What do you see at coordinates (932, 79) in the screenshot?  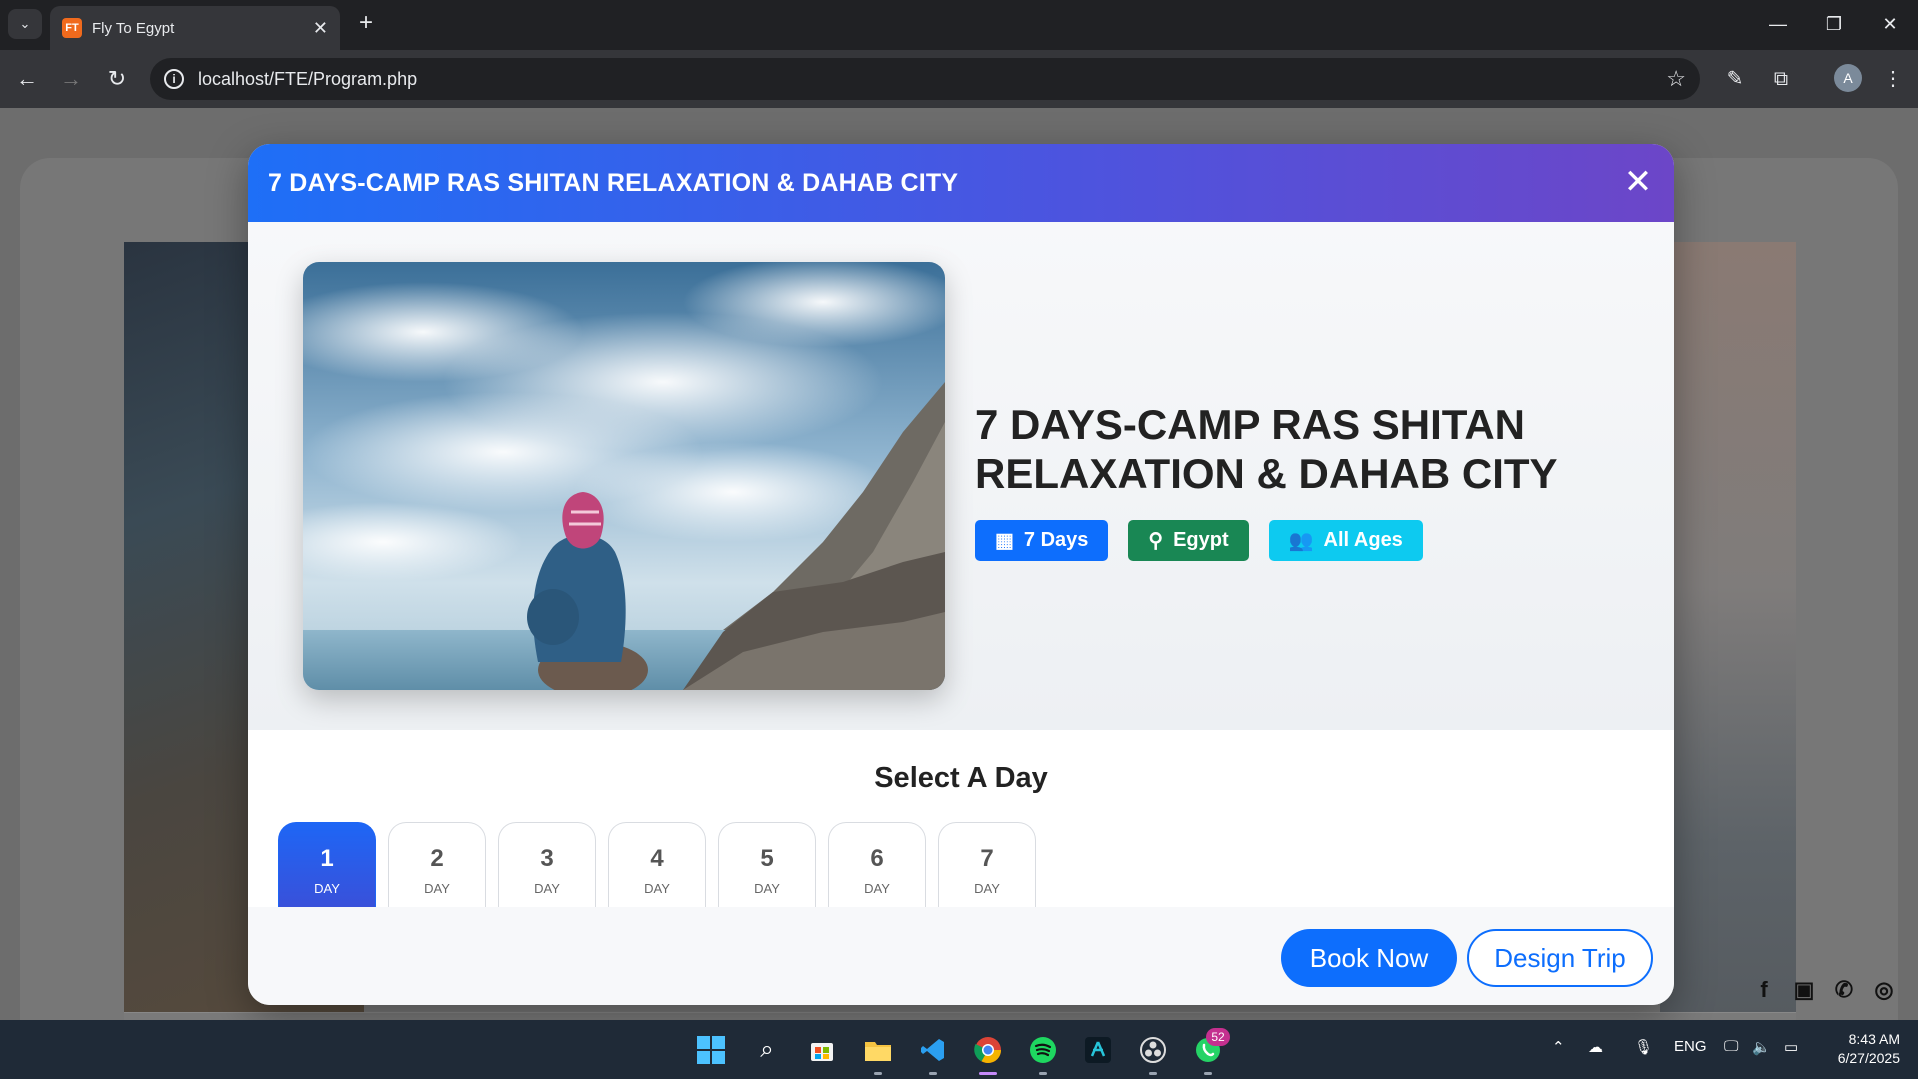 I see `address-url: localhost/FTE/Program.php` at bounding box center [932, 79].